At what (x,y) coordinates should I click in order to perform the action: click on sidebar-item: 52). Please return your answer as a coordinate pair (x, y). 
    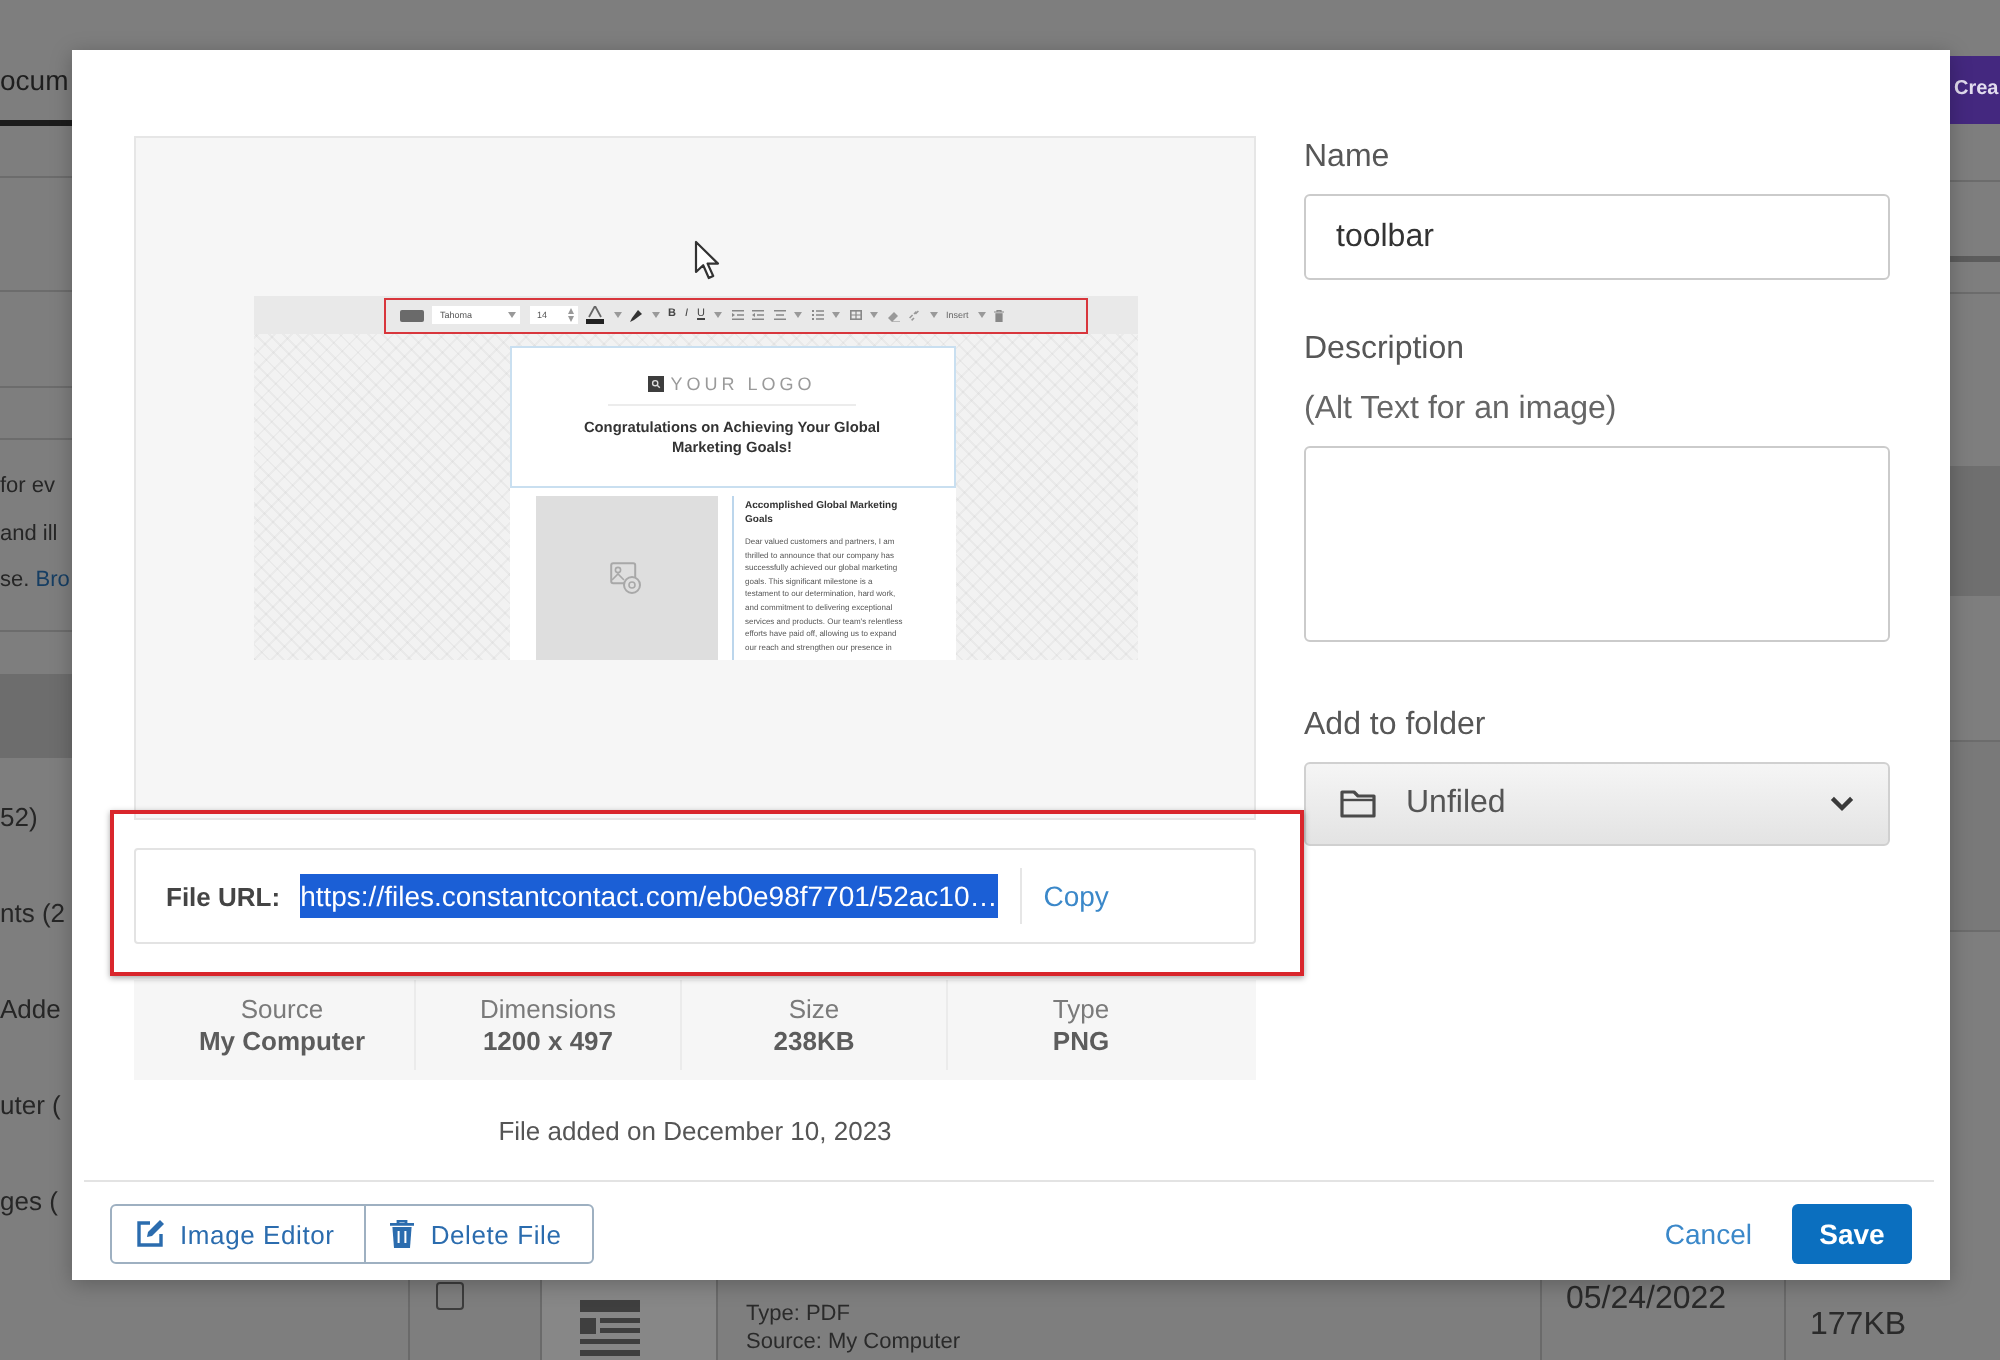
    Looking at the image, I should click on (36, 818).